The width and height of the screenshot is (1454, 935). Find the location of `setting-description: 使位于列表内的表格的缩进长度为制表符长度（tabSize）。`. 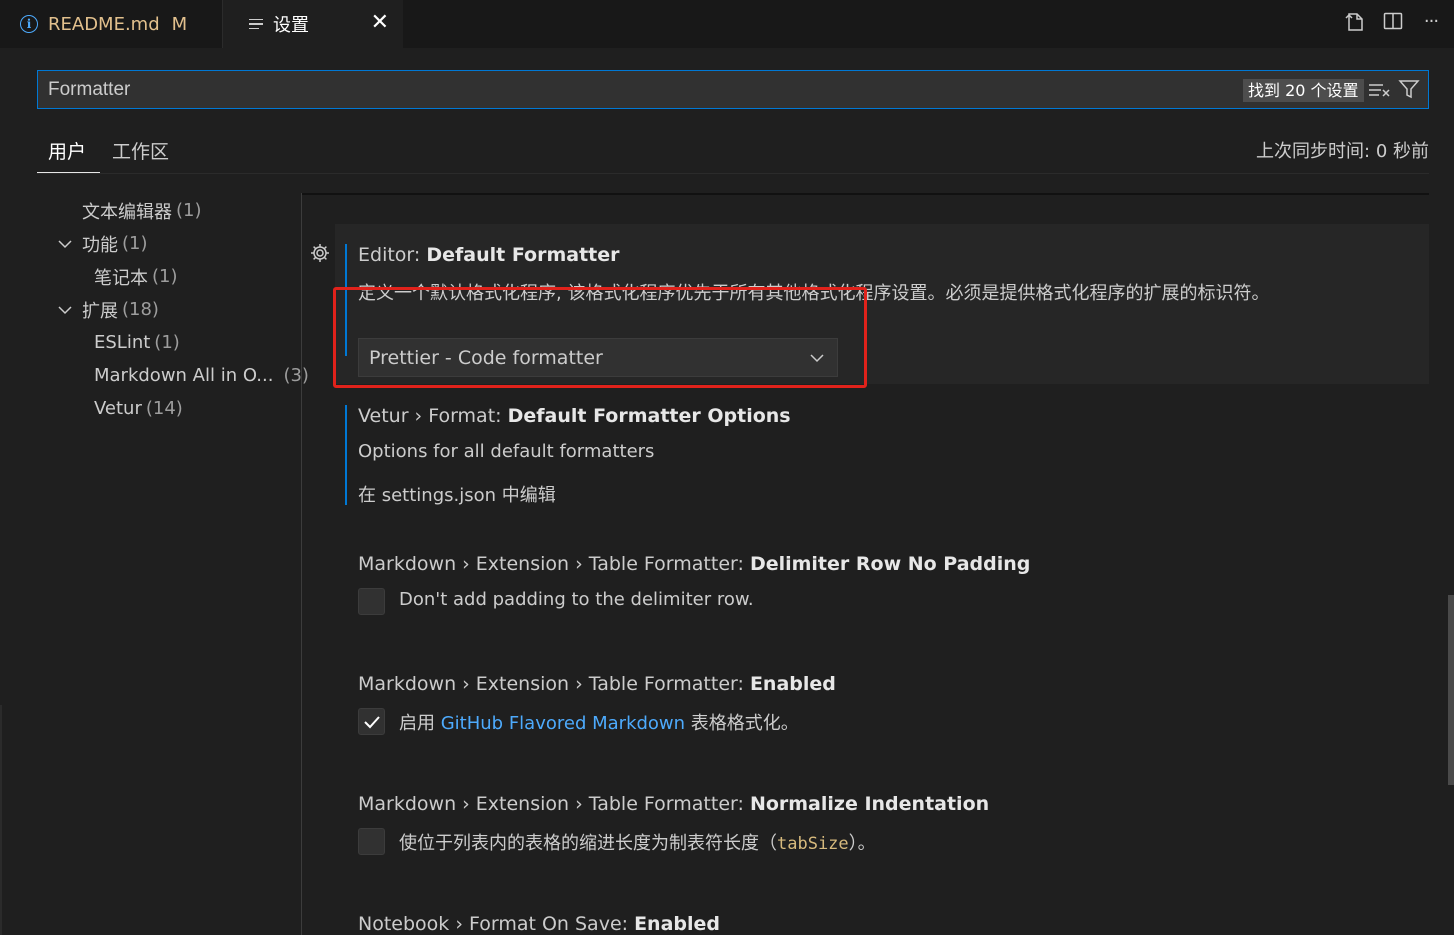

setting-description: 使位于列表内的表格的缩进长度为制表符长度（tabSize）。 is located at coordinates (637, 842).